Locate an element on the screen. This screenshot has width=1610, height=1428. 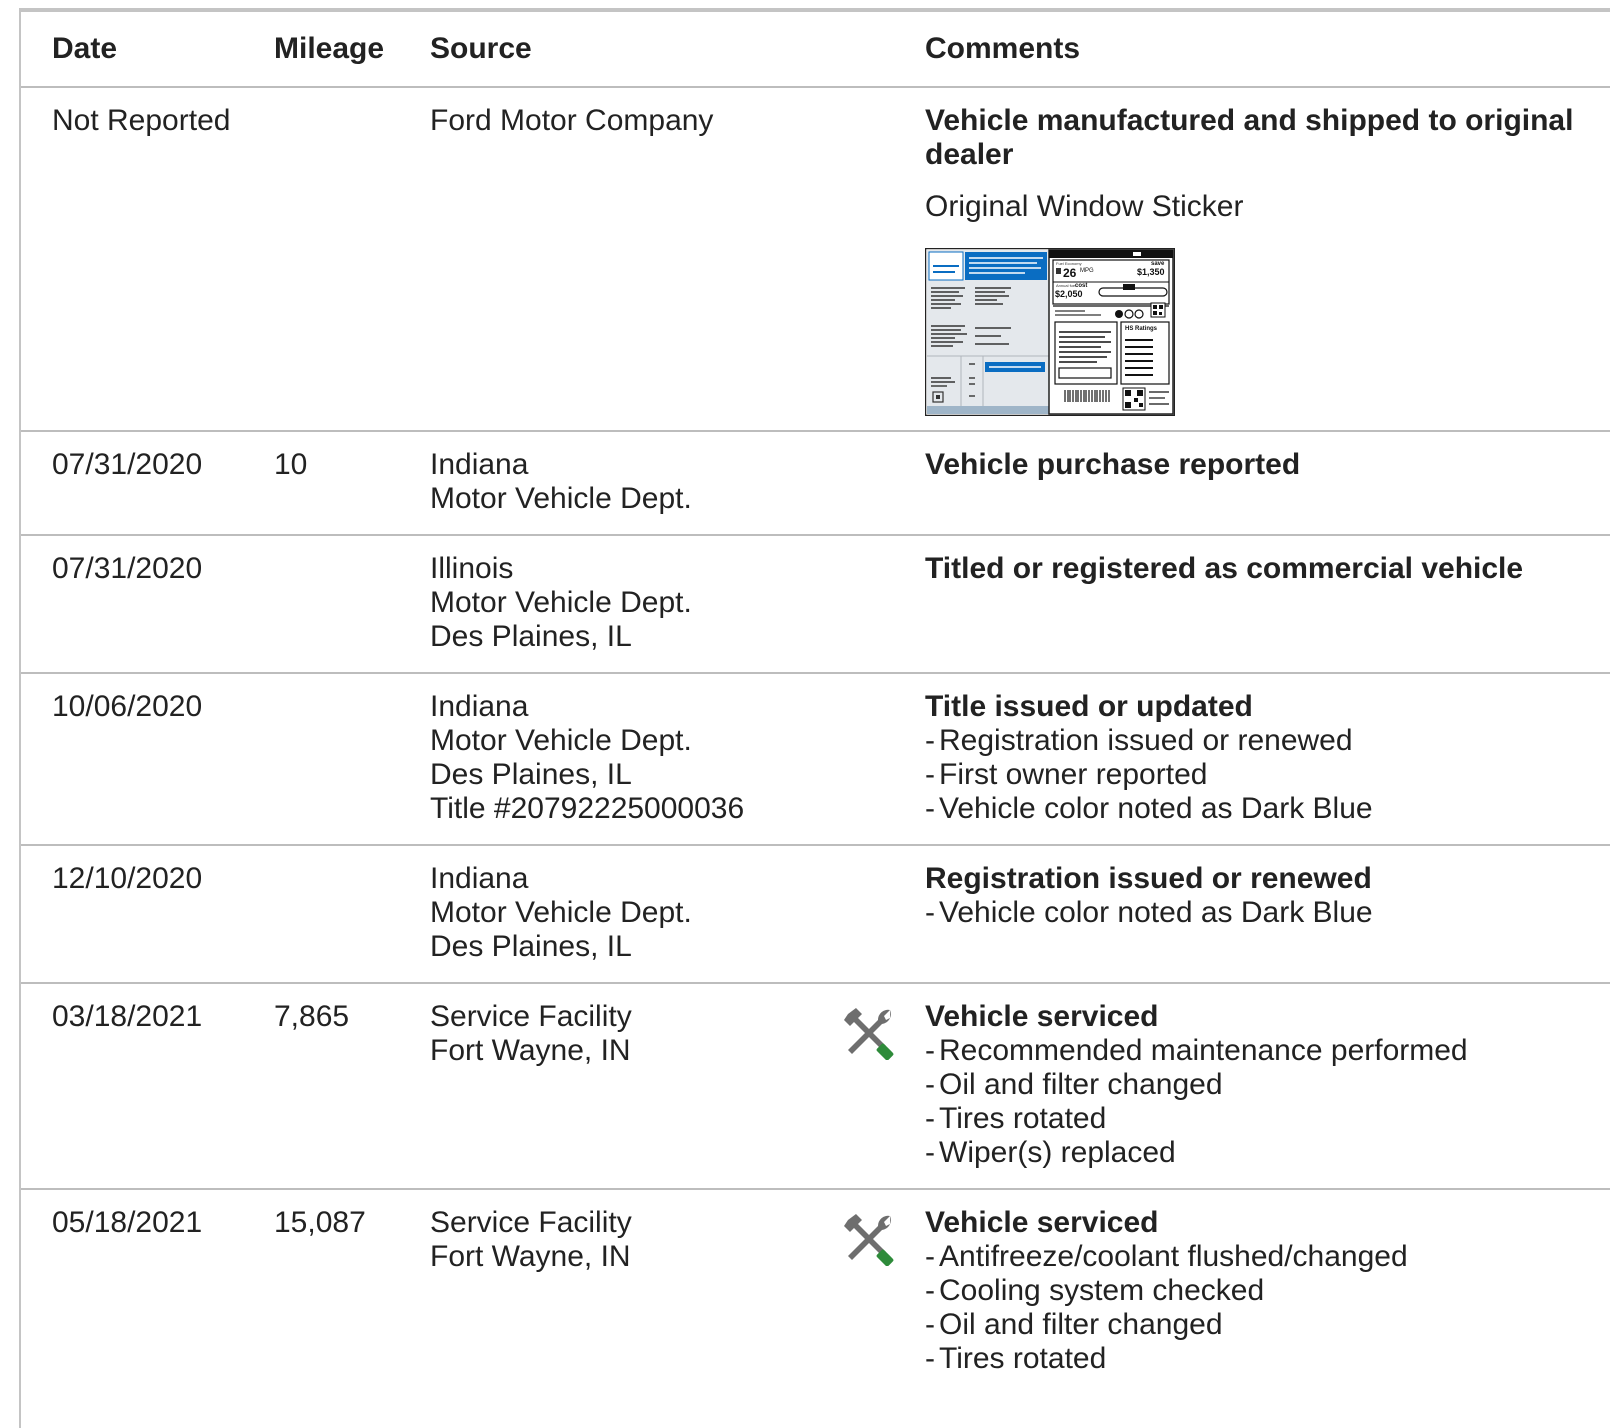
sticker-save: $1,350 is located at coordinates (1151, 272).